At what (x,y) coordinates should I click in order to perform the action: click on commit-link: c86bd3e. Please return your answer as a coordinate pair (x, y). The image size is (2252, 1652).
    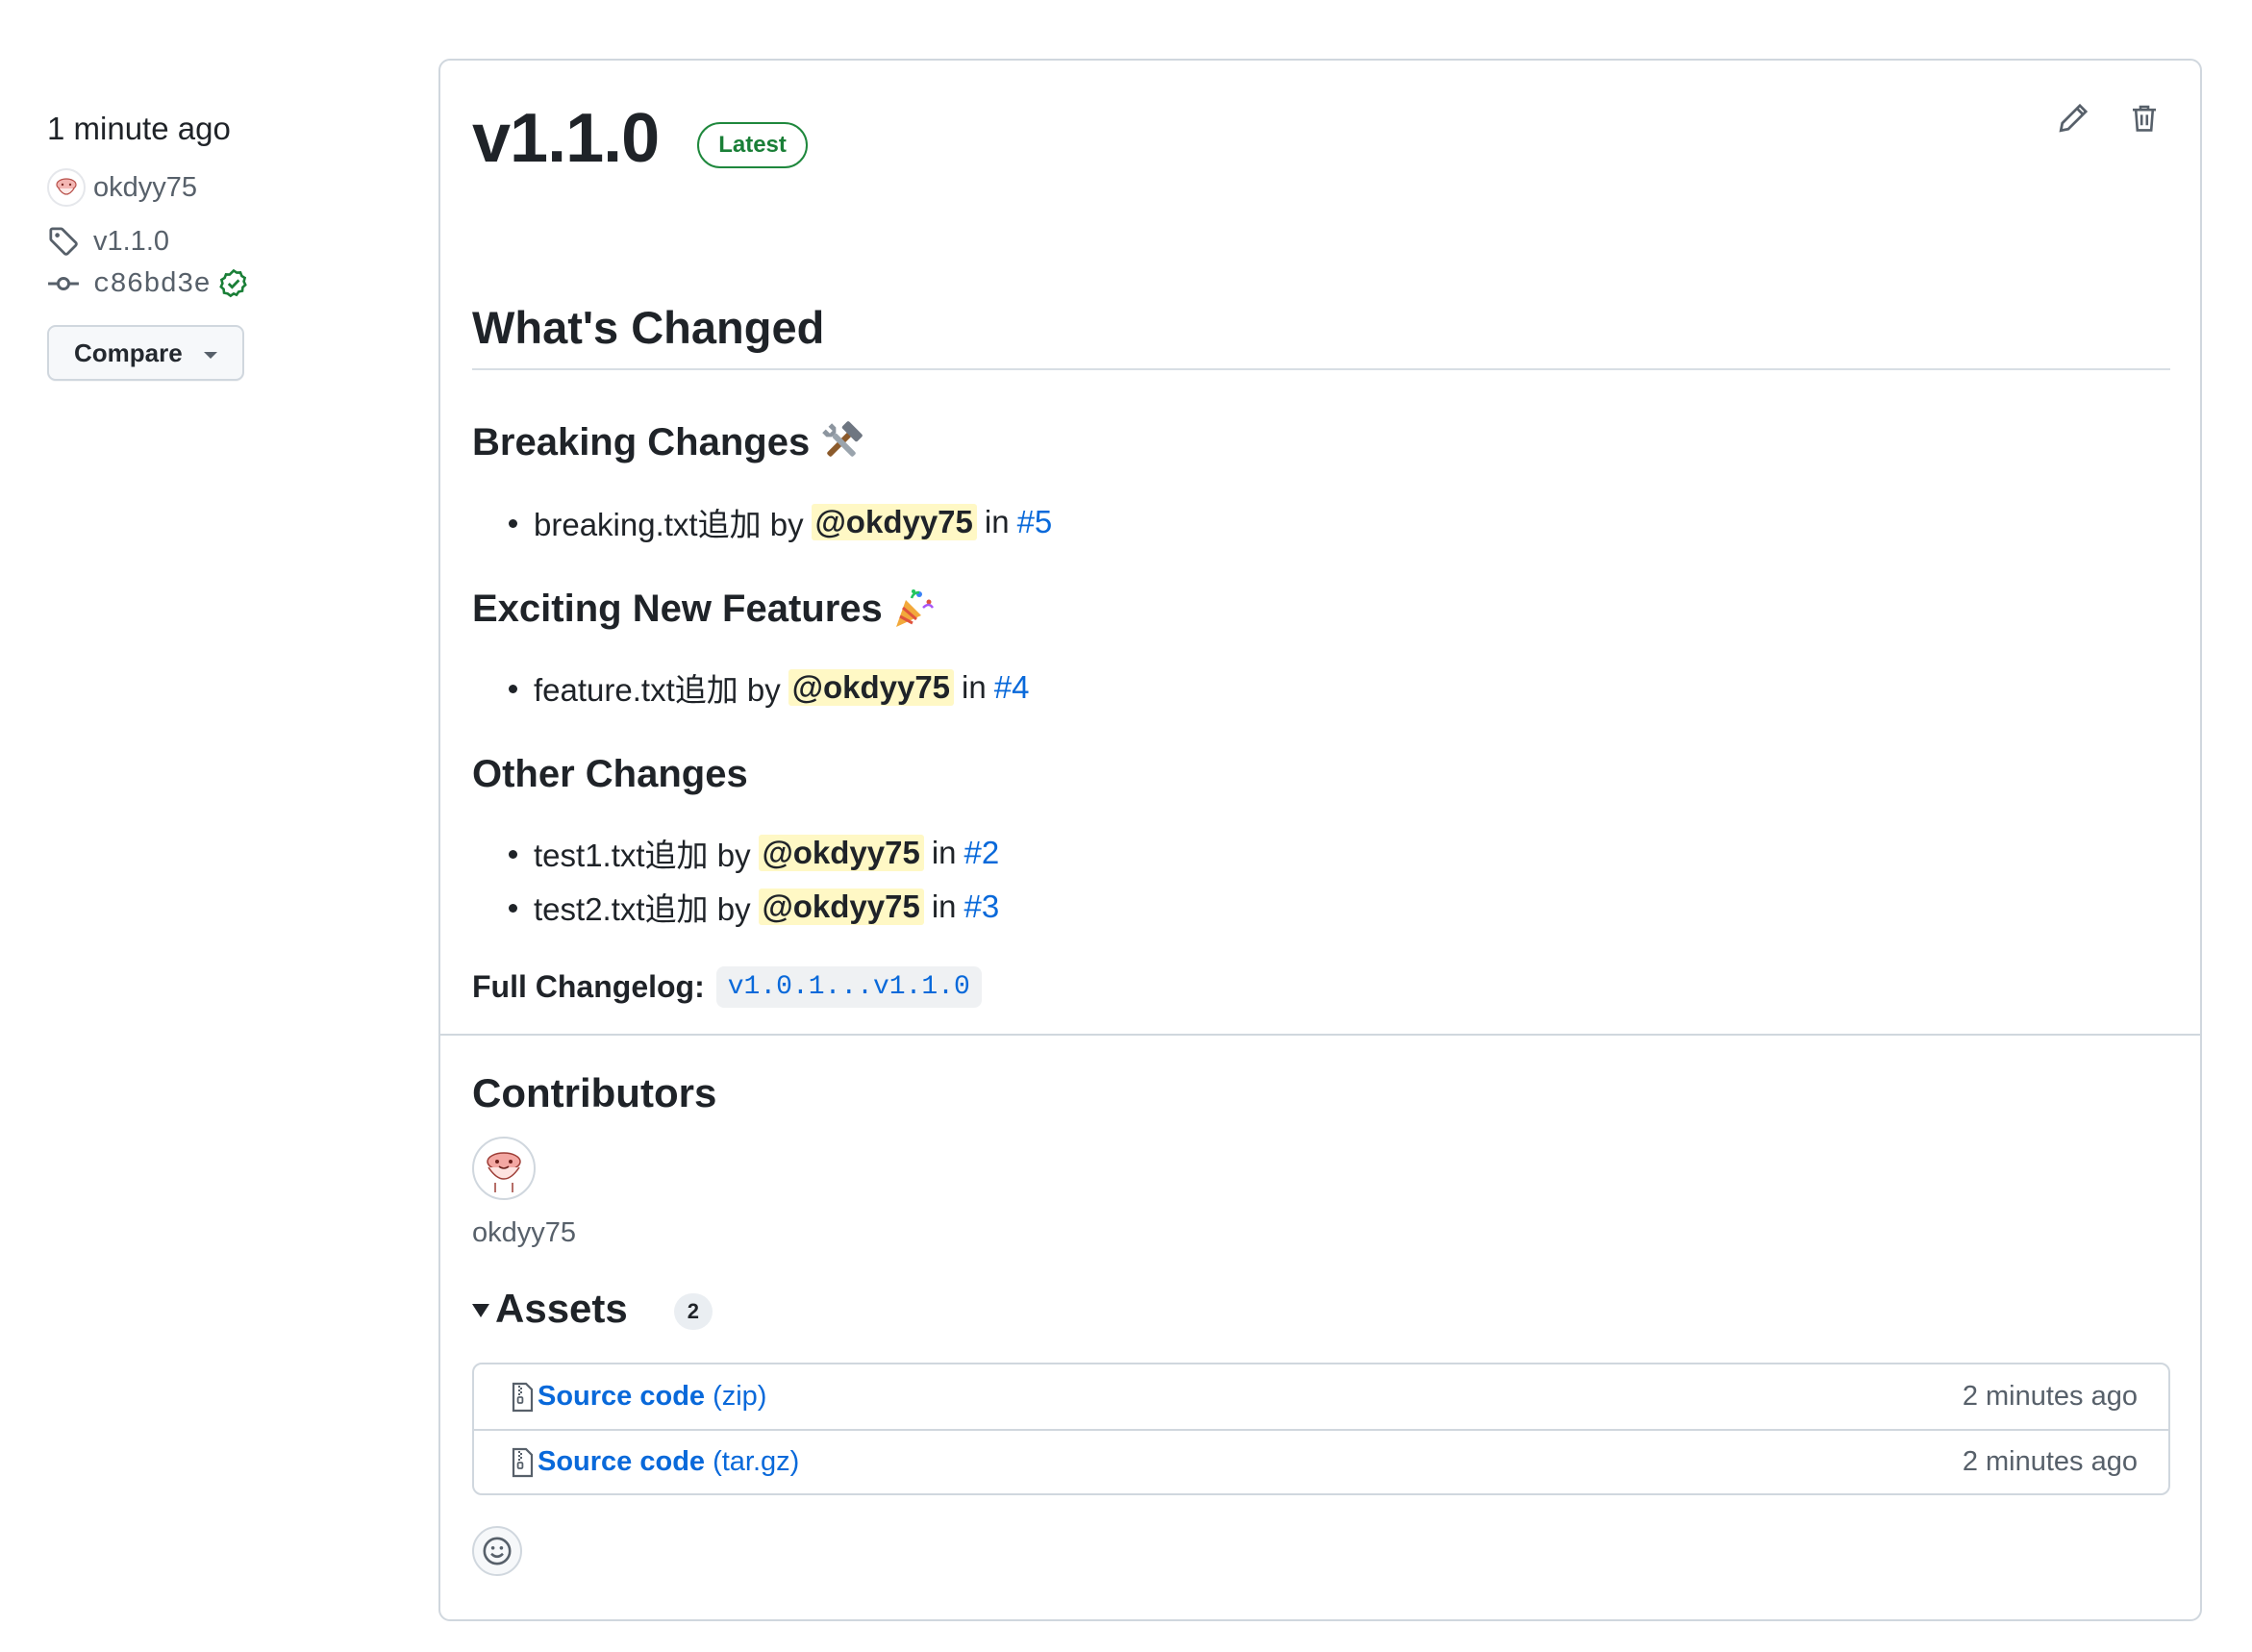
    Looking at the image, I should click on (220, 284).